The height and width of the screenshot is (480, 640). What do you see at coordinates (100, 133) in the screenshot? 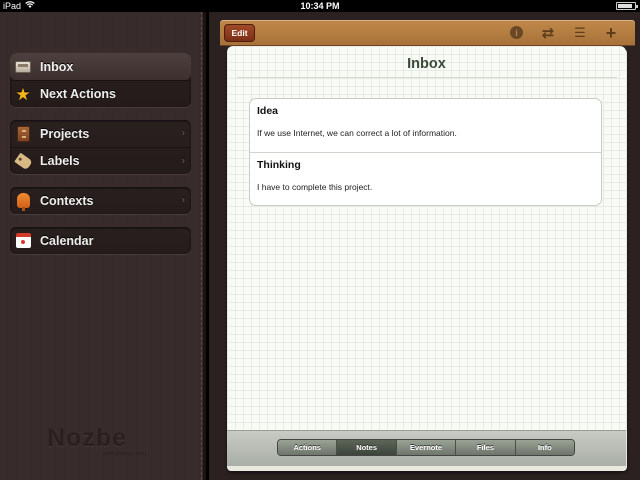
I see `sidebar-item-projects: Projects ›` at bounding box center [100, 133].